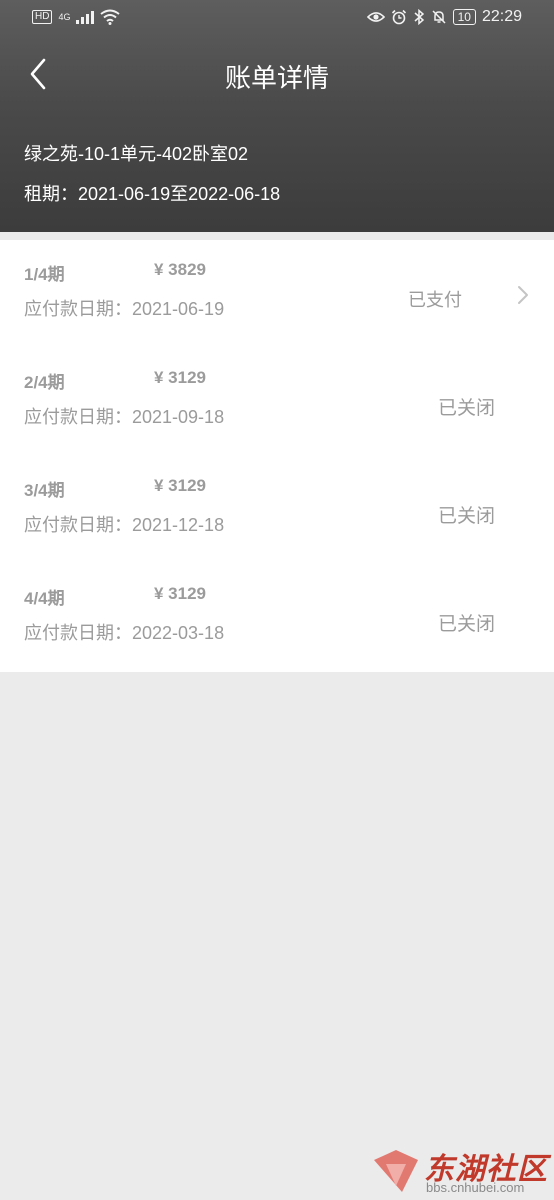 The height and width of the screenshot is (1200, 554). Describe the element at coordinates (375, 17) in the screenshot. I see `eye-icon` at that location.